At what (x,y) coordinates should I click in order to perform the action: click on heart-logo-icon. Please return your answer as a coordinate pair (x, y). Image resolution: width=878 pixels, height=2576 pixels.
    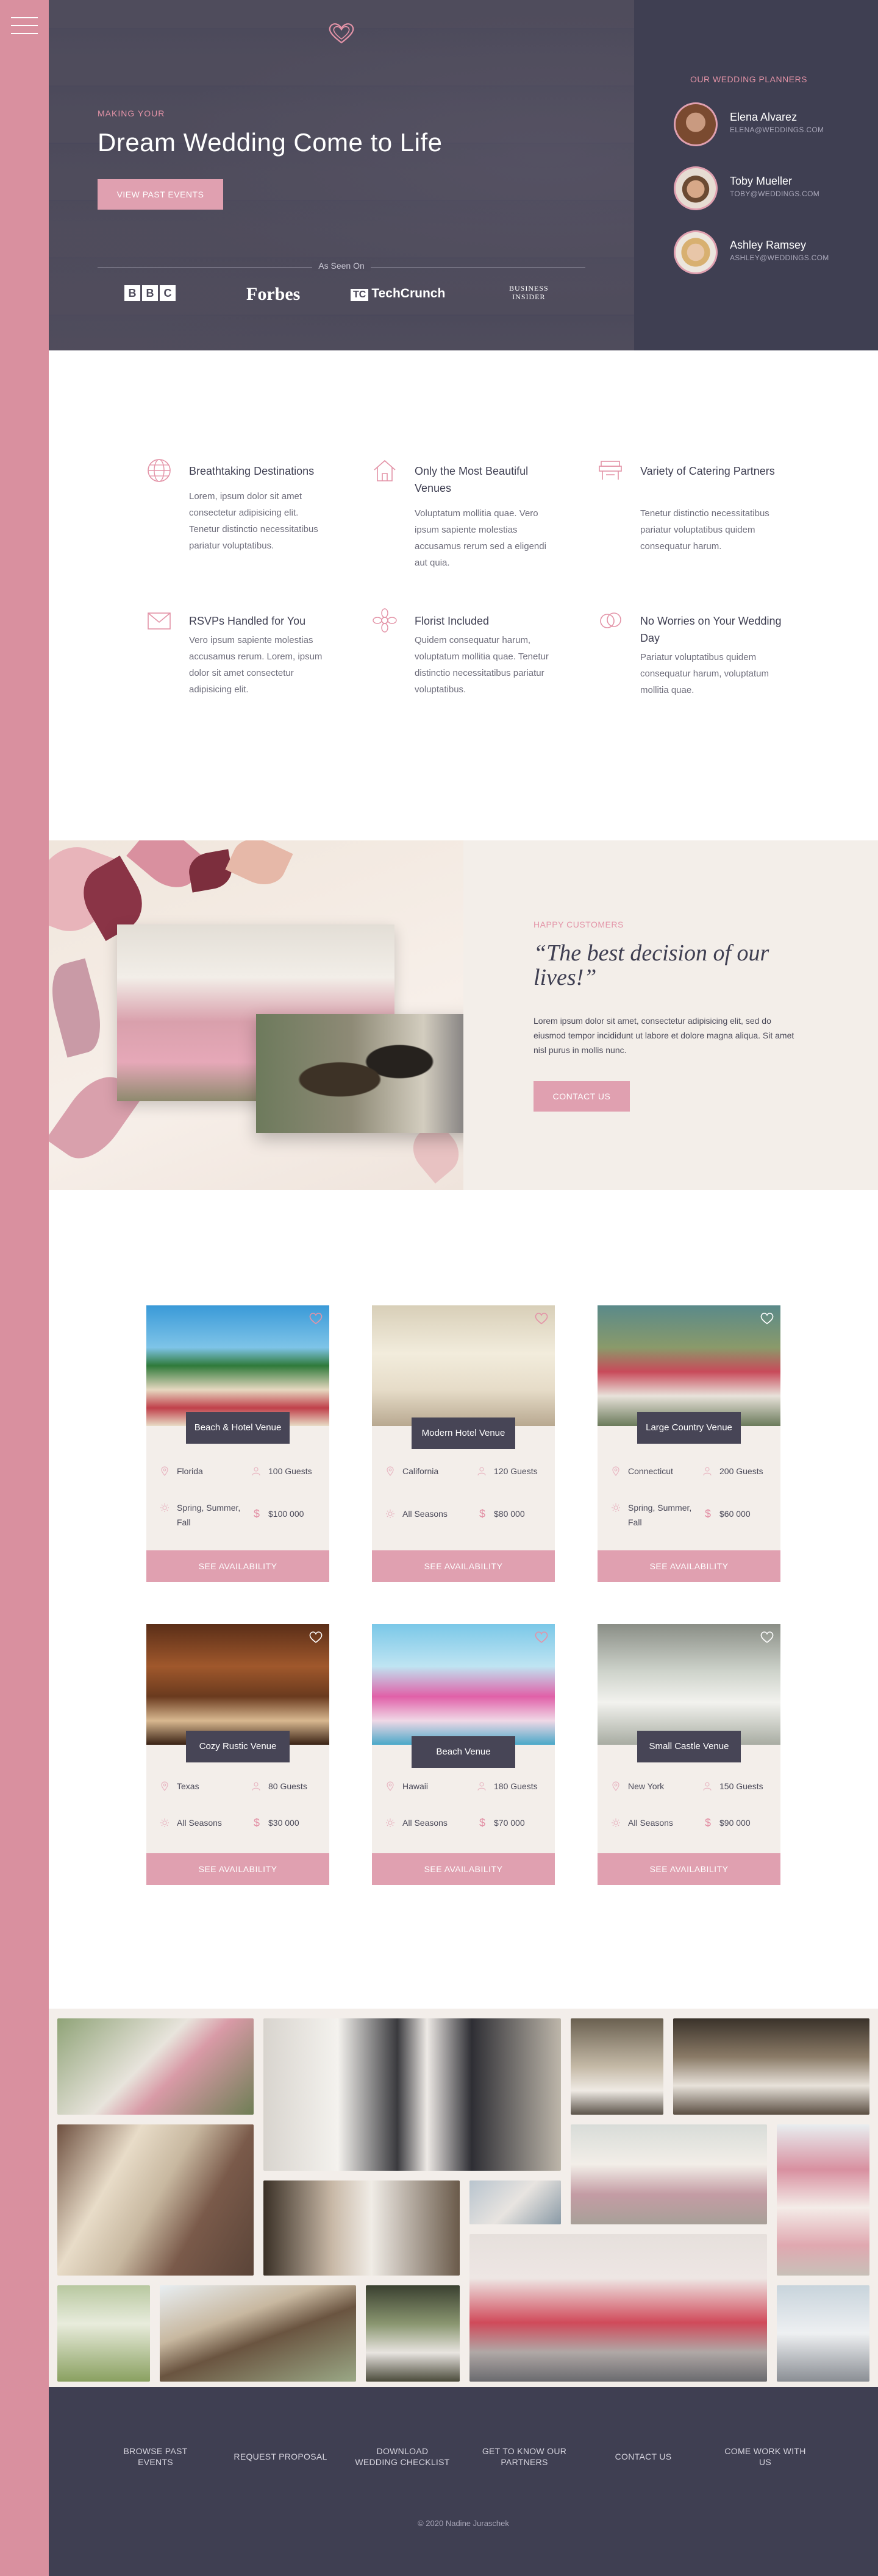
    Looking at the image, I should click on (341, 32).